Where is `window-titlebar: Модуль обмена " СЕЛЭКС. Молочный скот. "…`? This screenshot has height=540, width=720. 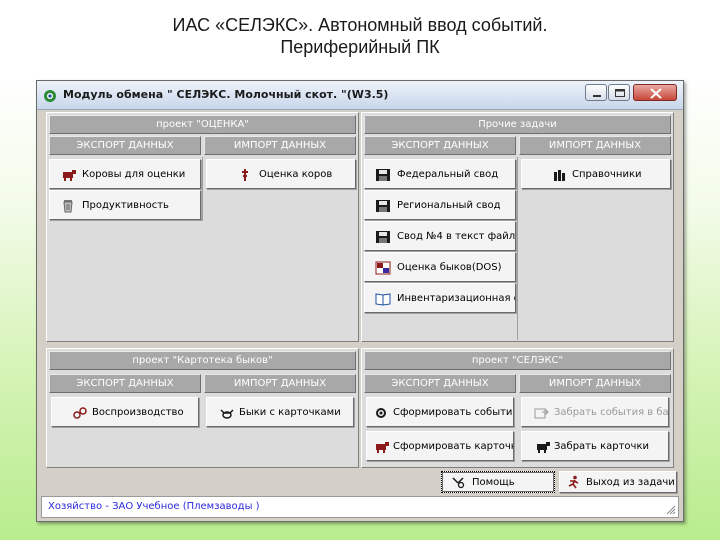 window-titlebar: Модуль обмена " СЕЛЭКС. Молочный скот. "… is located at coordinates (360, 95).